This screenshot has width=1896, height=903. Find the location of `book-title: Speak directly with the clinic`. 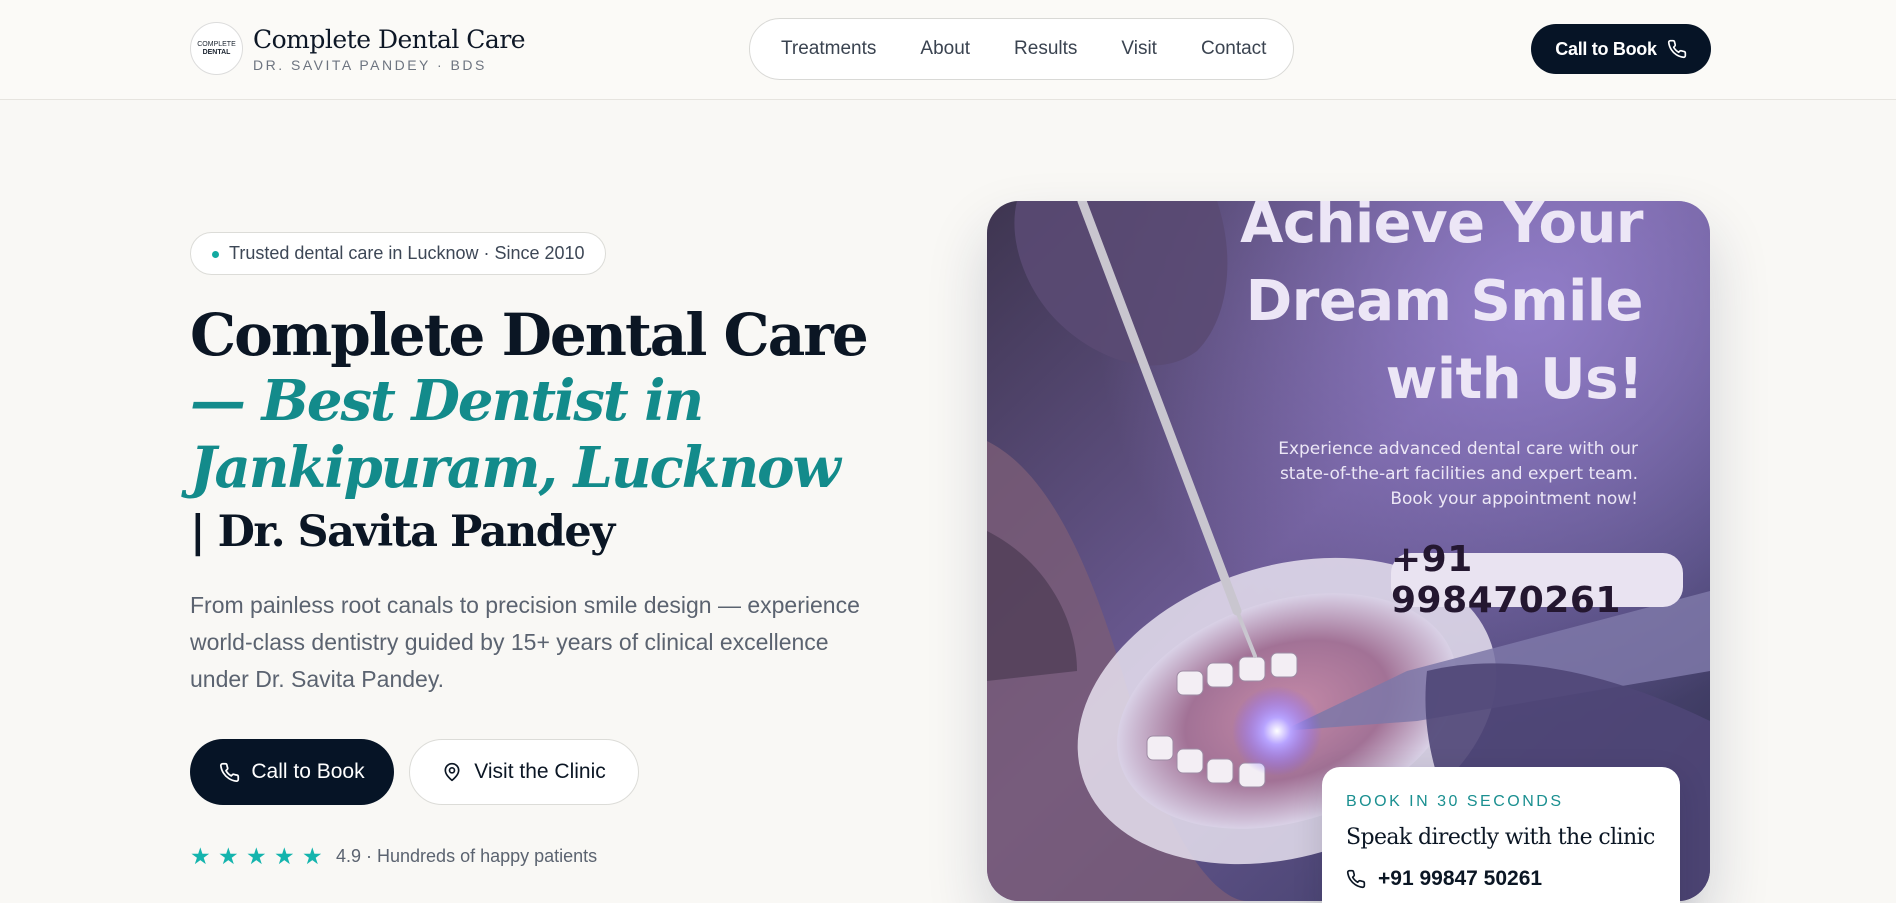

book-title: Speak directly with the clinic is located at coordinates (1500, 837).